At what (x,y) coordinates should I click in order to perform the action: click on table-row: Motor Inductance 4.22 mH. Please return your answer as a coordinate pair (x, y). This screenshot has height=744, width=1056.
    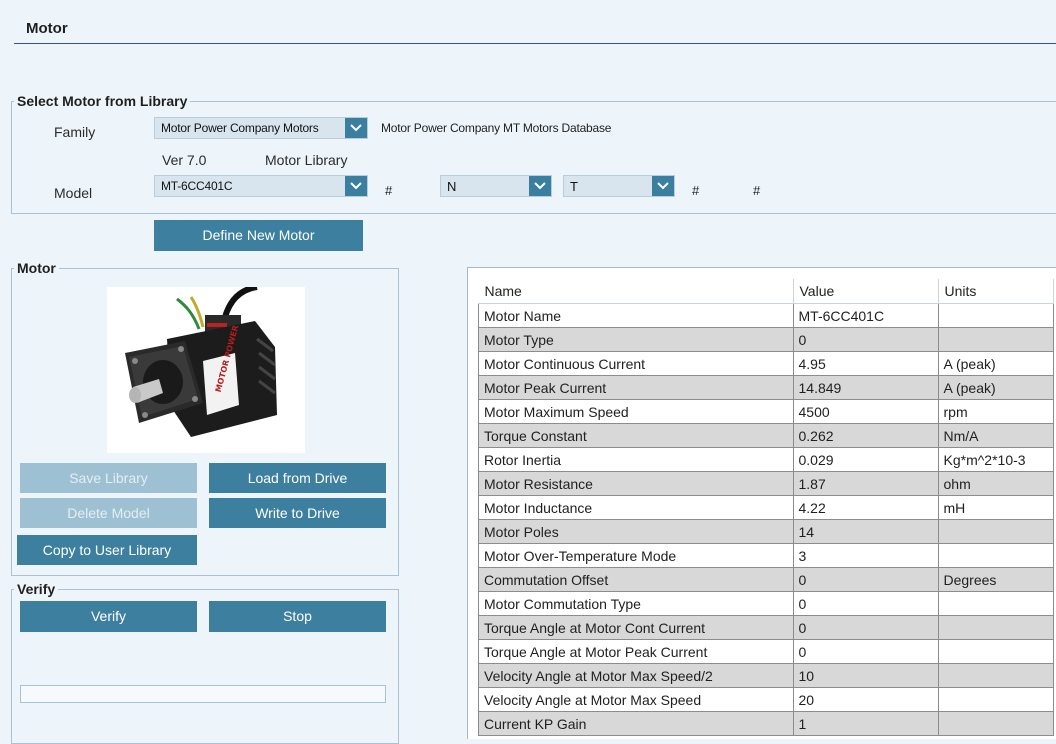
    Looking at the image, I should click on (766, 507).